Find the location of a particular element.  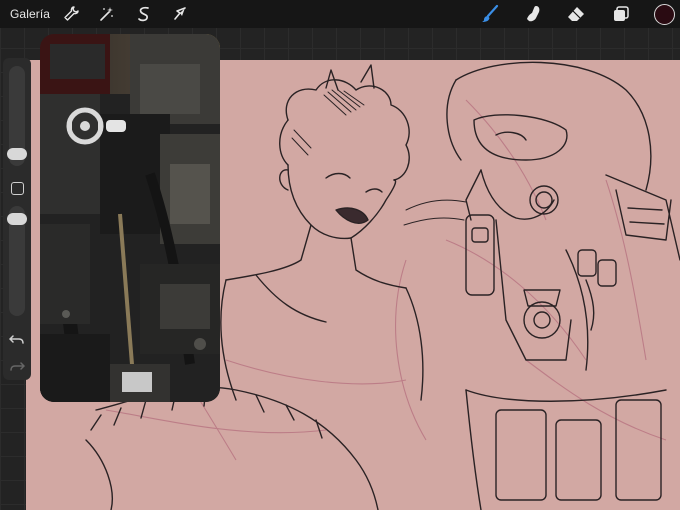

gallery-button: Galería is located at coordinates (30, 14).